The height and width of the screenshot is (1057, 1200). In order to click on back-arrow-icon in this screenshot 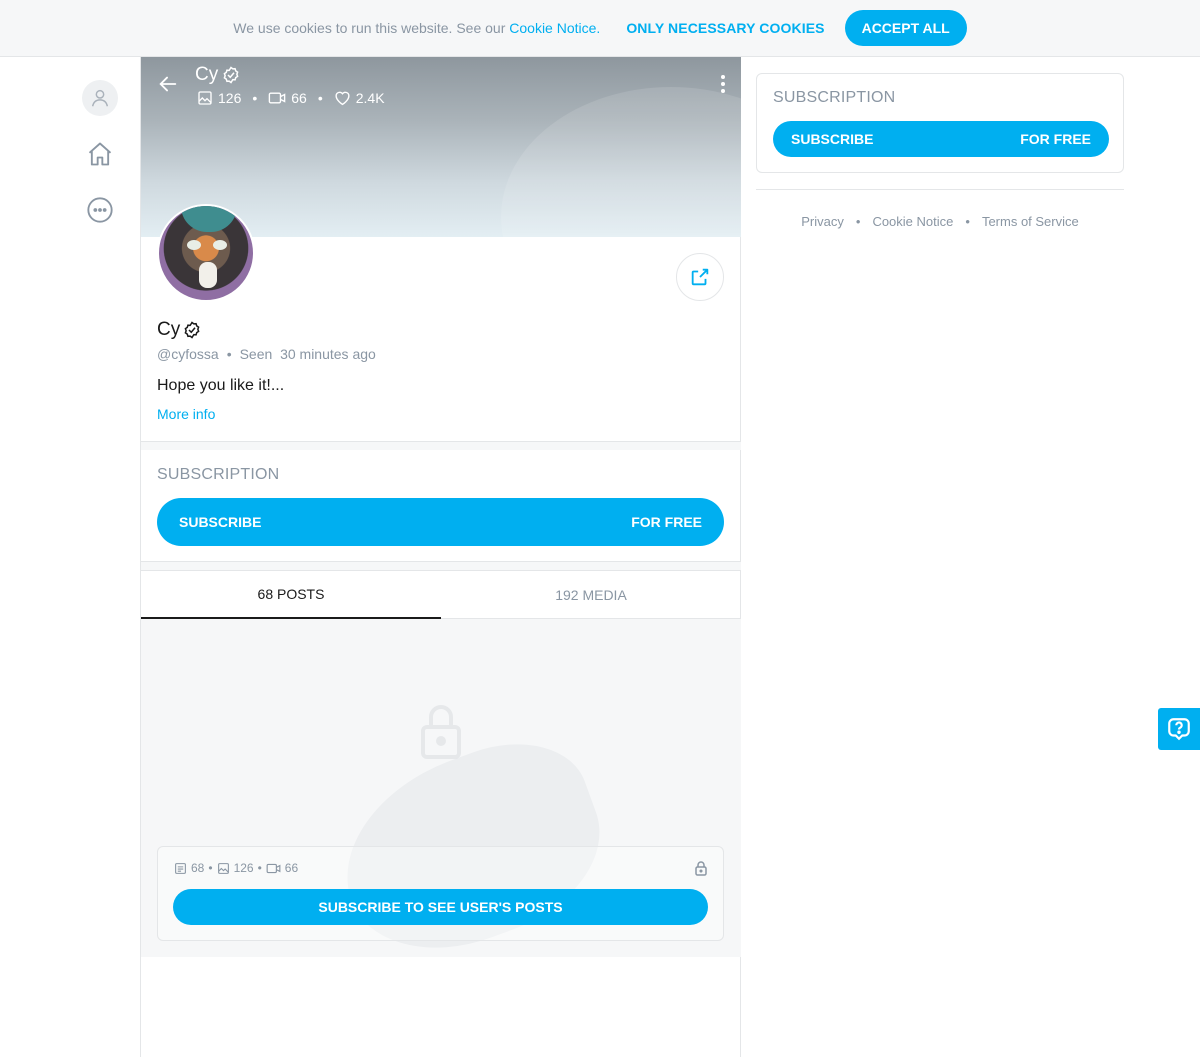, I will do `click(168, 84)`.